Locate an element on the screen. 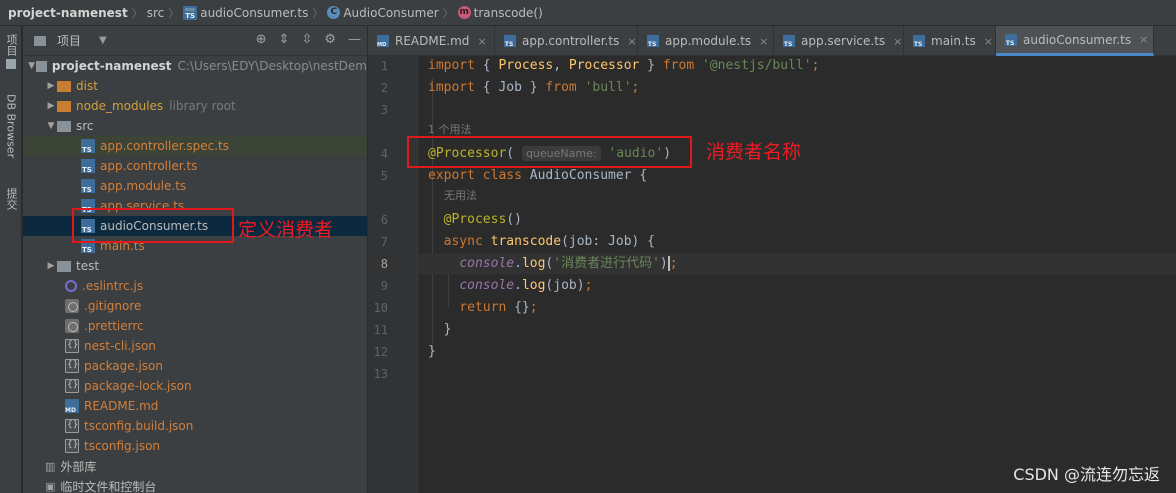 The image size is (1176, 493). tab-label: main.ts is located at coordinates (953, 41).